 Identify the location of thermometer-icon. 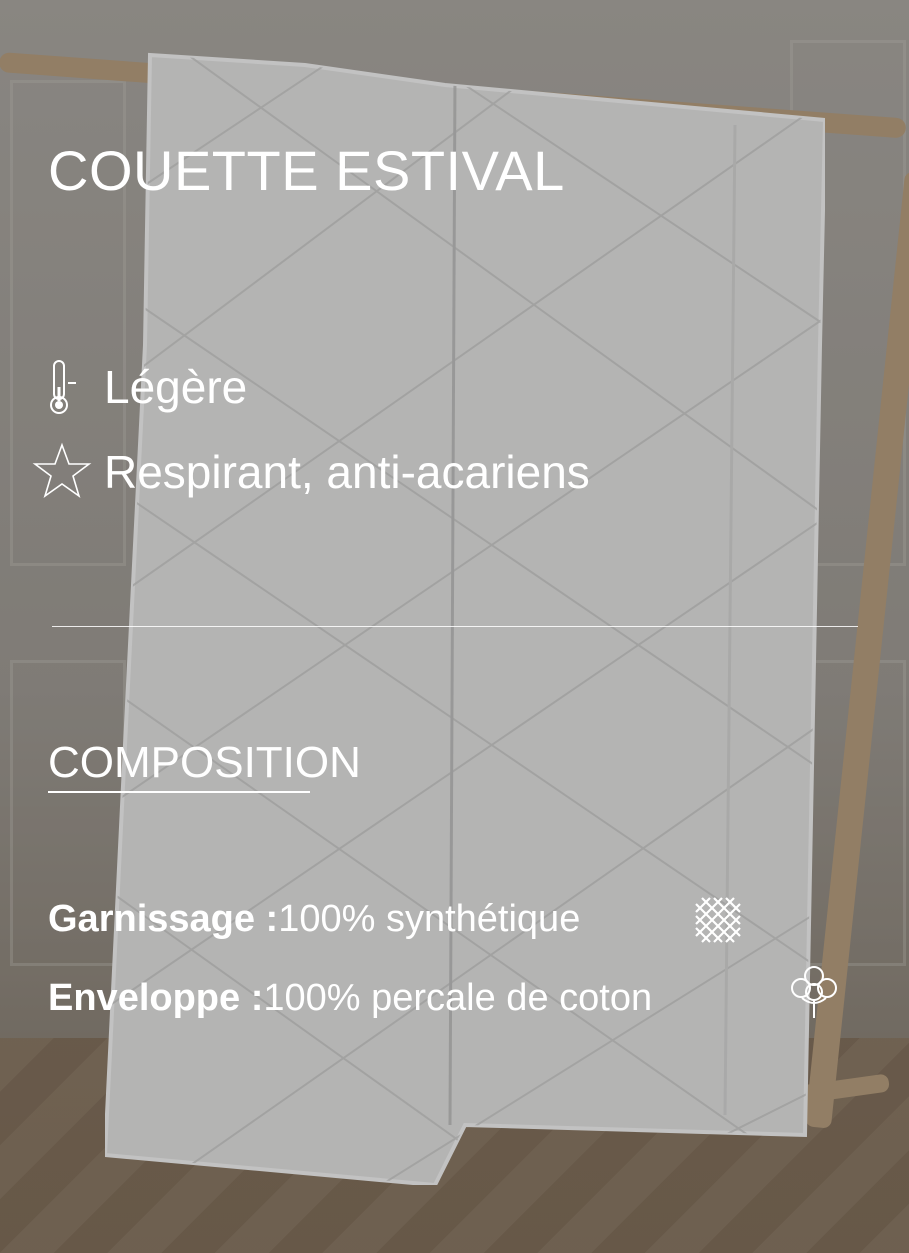
(62, 387).